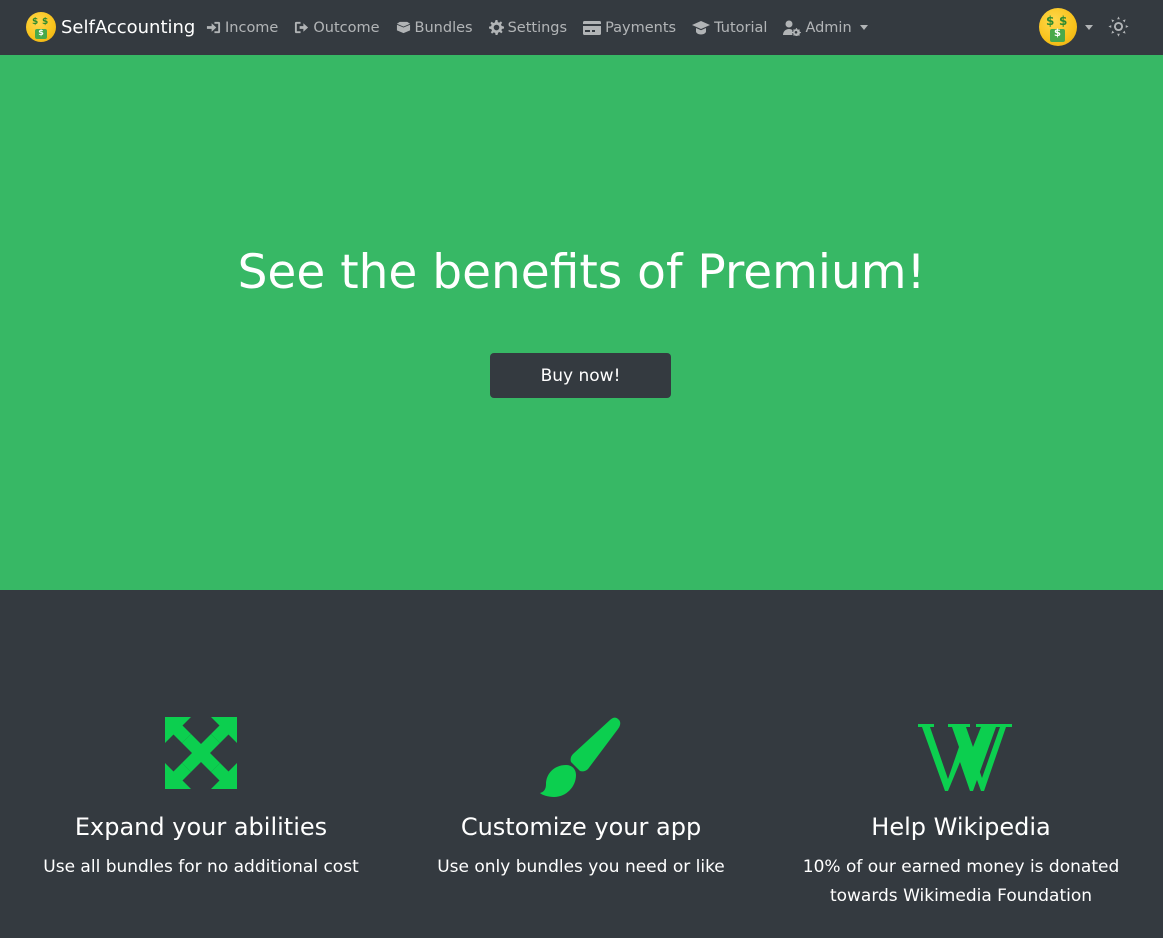  Describe the element at coordinates (301, 27) in the screenshot. I see `sign-out-icon` at that location.